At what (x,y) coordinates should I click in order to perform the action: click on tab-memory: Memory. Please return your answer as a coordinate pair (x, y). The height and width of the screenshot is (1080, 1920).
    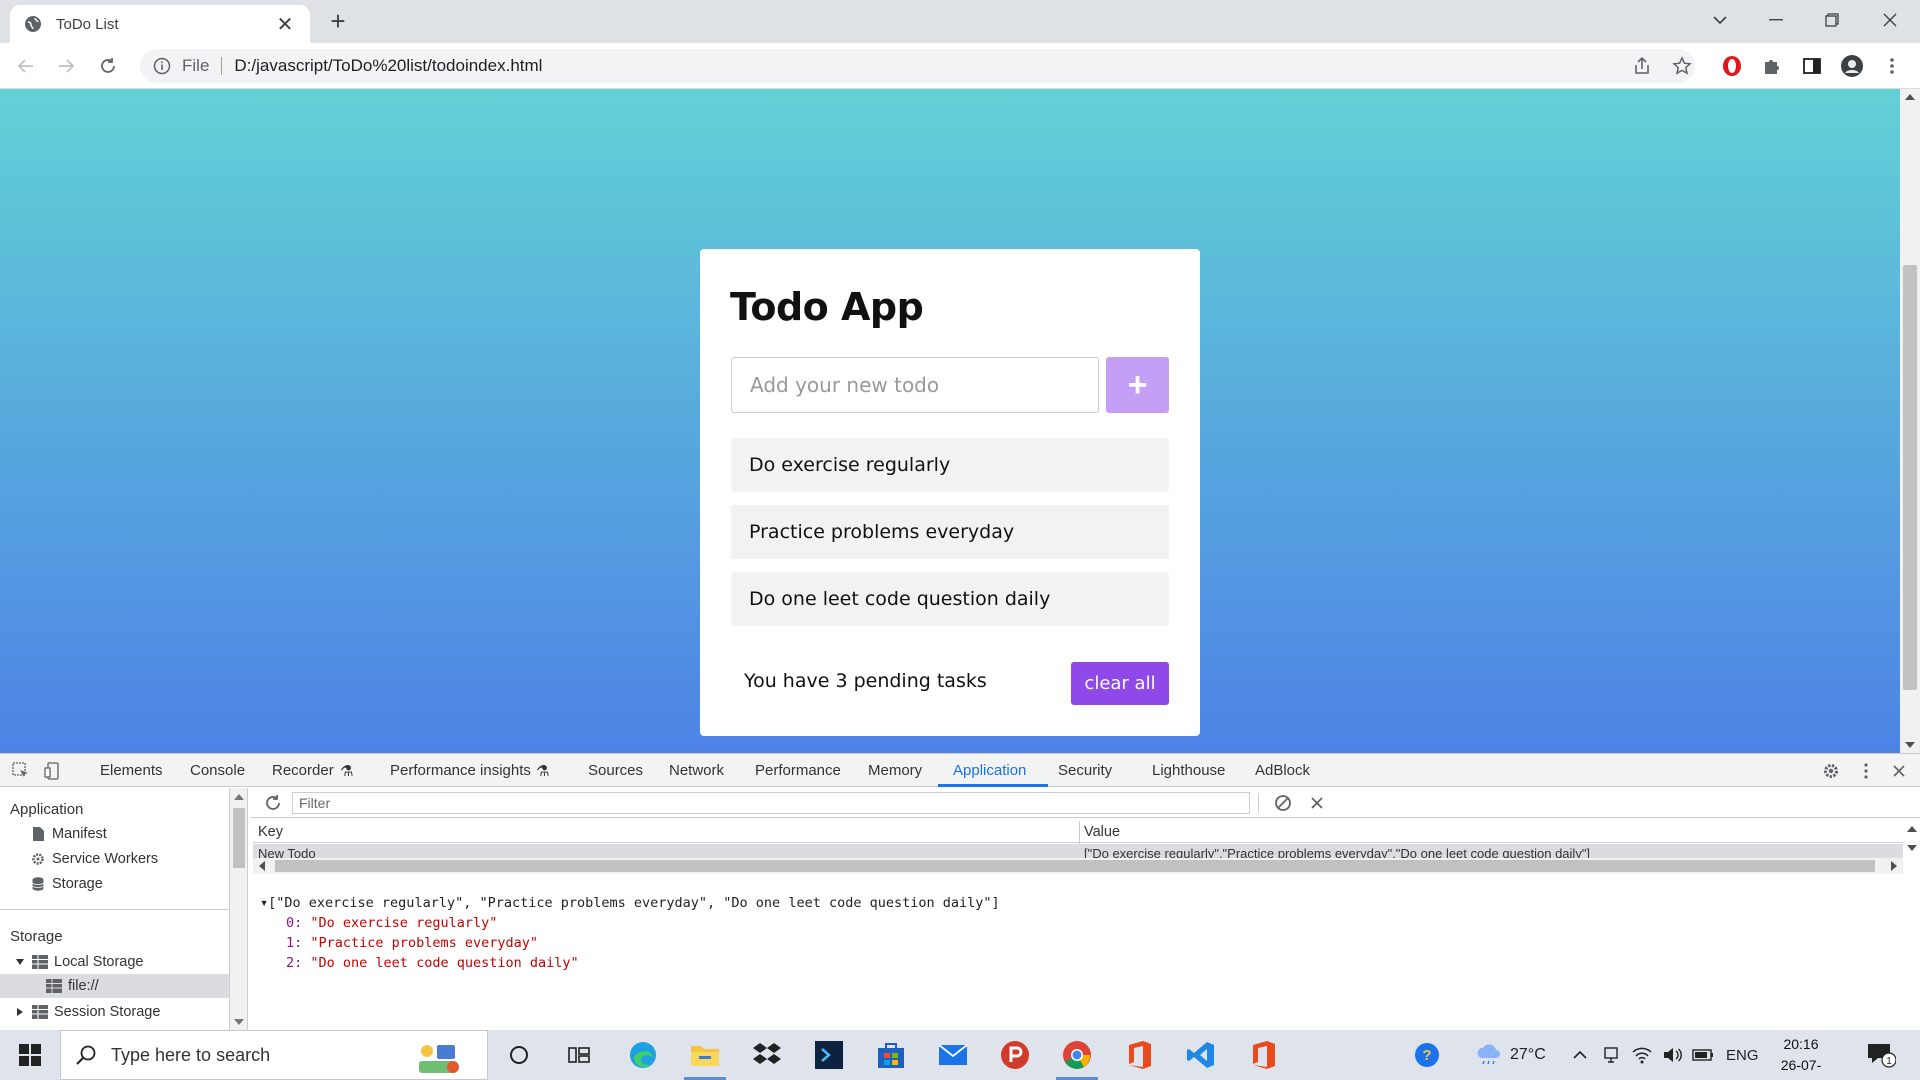
    Looking at the image, I should click on (895, 770).